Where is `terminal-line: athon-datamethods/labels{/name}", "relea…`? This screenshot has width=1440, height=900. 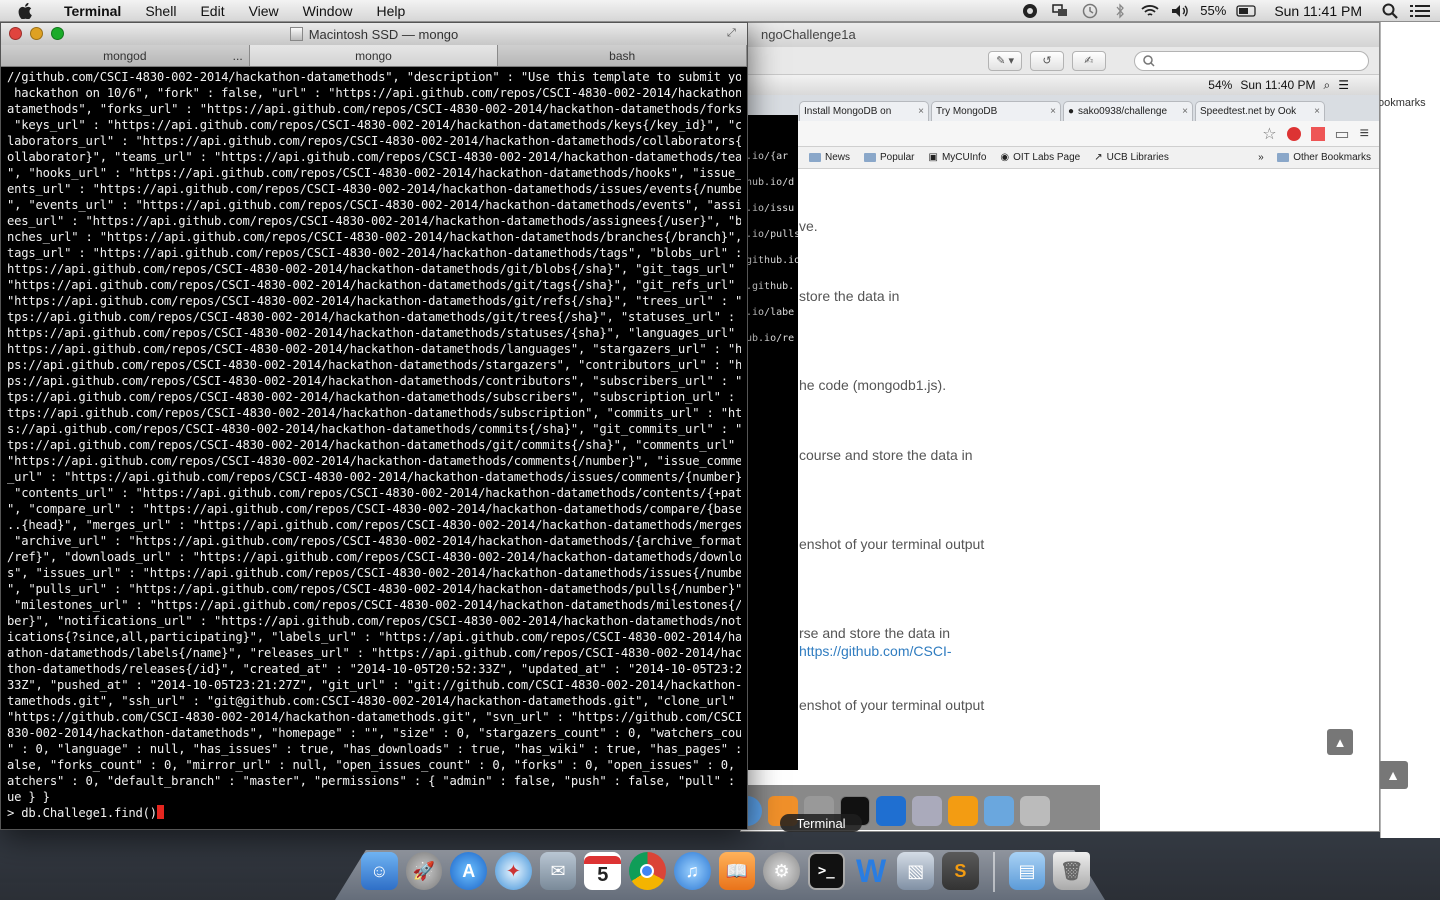
terminal-line: athon-datamethods/labels{/name}", "relea… is located at coordinates (374, 653).